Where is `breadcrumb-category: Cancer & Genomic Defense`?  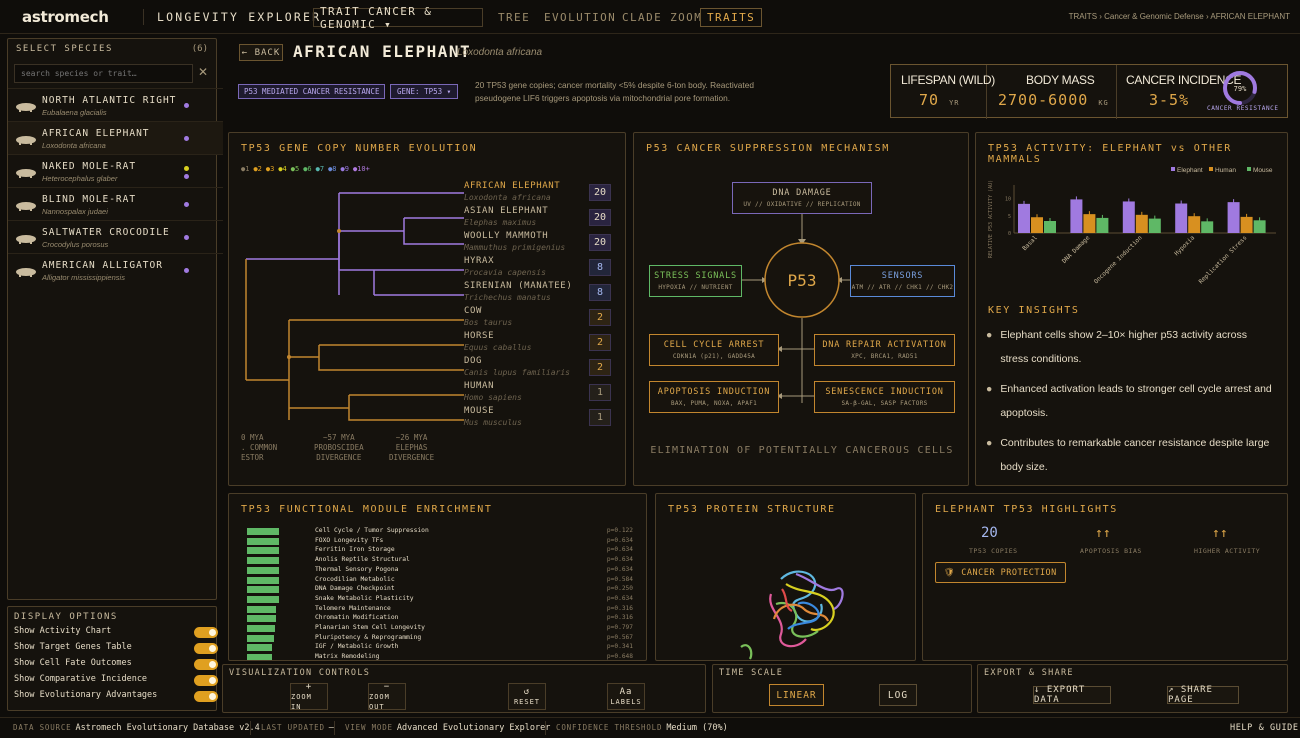
breadcrumb-category: Cancer & Genomic Defense is located at coordinates (1154, 16).